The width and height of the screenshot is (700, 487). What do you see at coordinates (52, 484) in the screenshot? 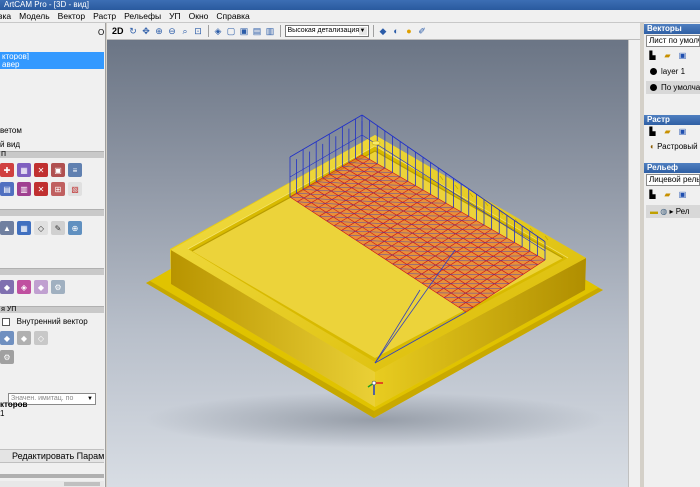
I see `left-horizontal-scrollbar` at bounding box center [52, 484].